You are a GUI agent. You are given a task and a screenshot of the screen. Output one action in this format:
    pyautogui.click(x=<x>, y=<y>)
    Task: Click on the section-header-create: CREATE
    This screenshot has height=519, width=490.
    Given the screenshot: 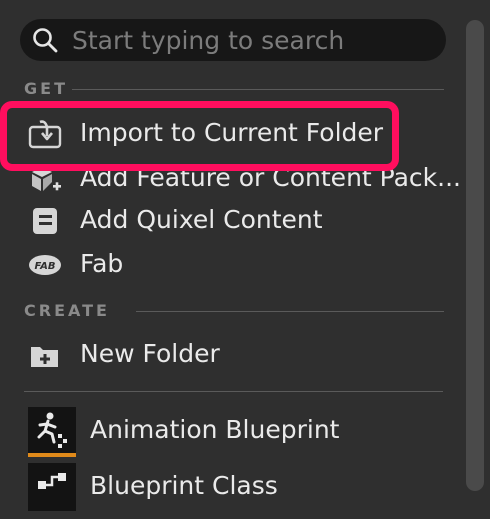 What is the action you would take?
    pyautogui.click(x=234, y=311)
    